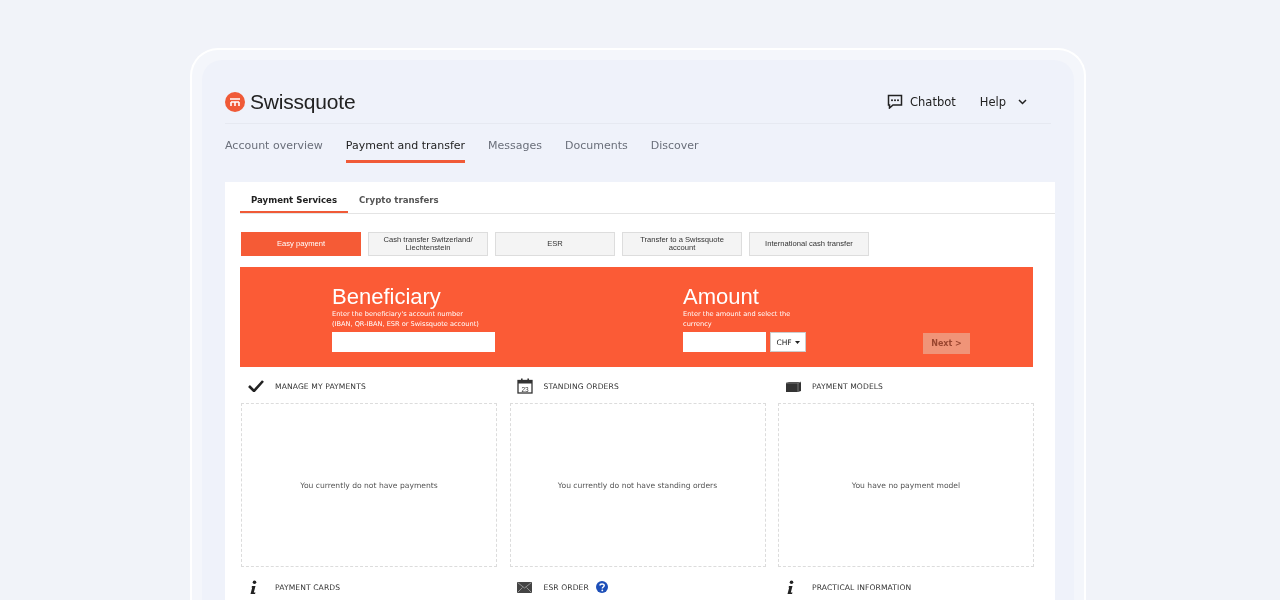  Describe the element at coordinates (515, 151) in the screenshot. I see `nav-tab: Messages` at that location.